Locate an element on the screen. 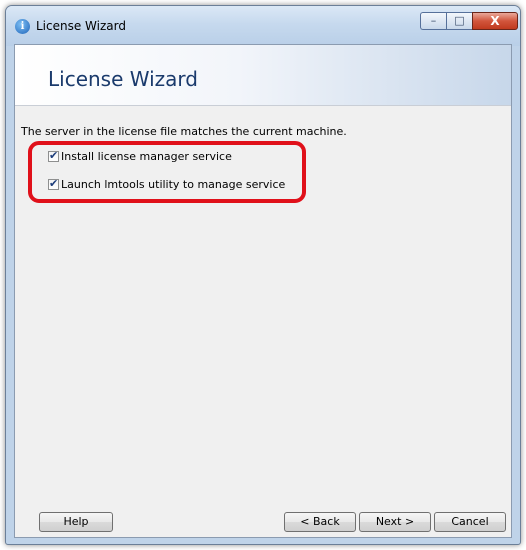  maximize-icon: □ is located at coordinates (459, 20).